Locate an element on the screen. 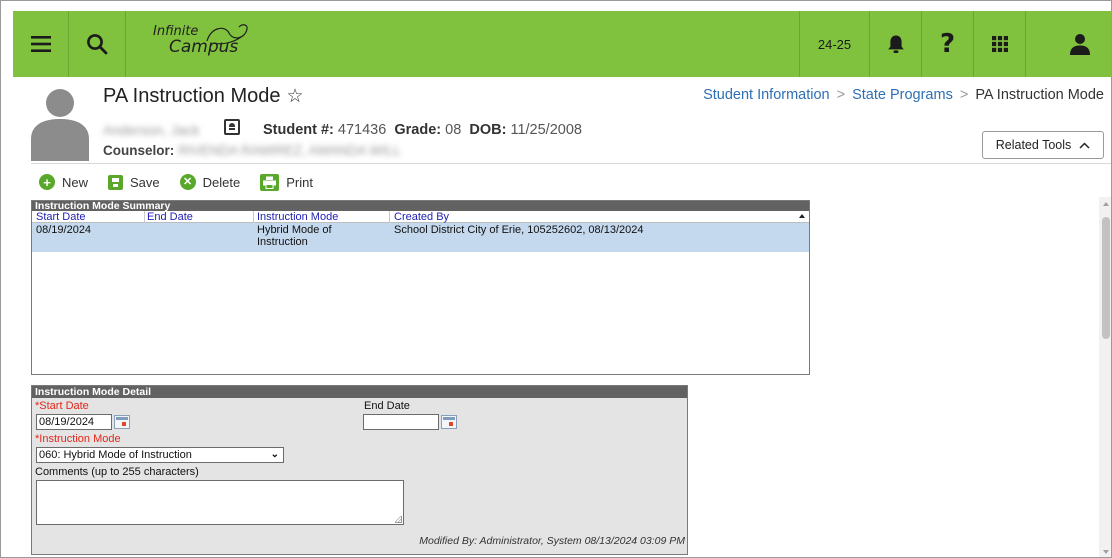 Image resolution: width=1112 pixels, height=558 pixels. print-icon is located at coordinates (270, 182).